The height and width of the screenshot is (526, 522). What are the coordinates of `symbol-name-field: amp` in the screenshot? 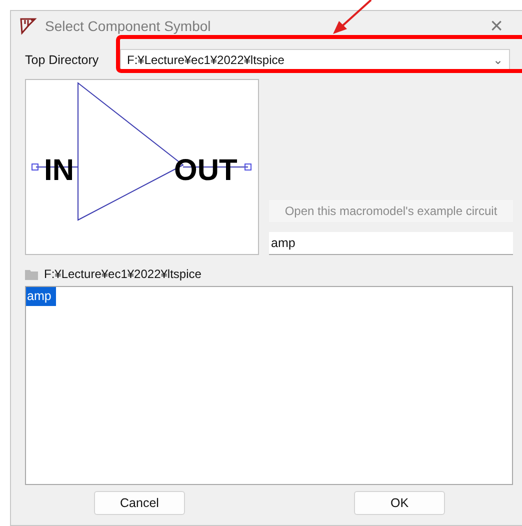 It's located at (391, 243).